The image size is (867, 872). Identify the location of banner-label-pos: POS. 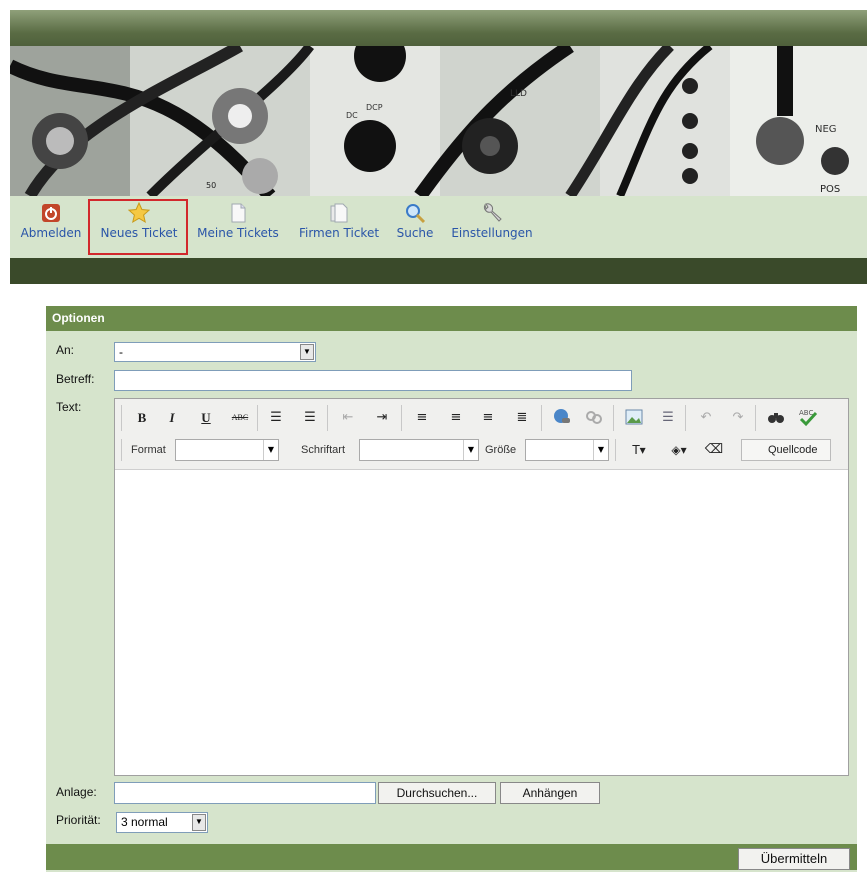
(830, 189).